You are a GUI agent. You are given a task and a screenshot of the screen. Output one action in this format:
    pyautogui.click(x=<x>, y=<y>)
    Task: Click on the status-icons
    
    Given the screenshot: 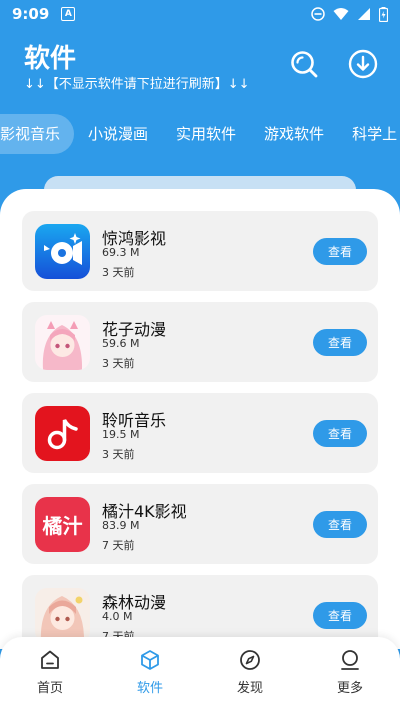 What is the action you would take?
    pyautogui.click(x=349, y=14)
    